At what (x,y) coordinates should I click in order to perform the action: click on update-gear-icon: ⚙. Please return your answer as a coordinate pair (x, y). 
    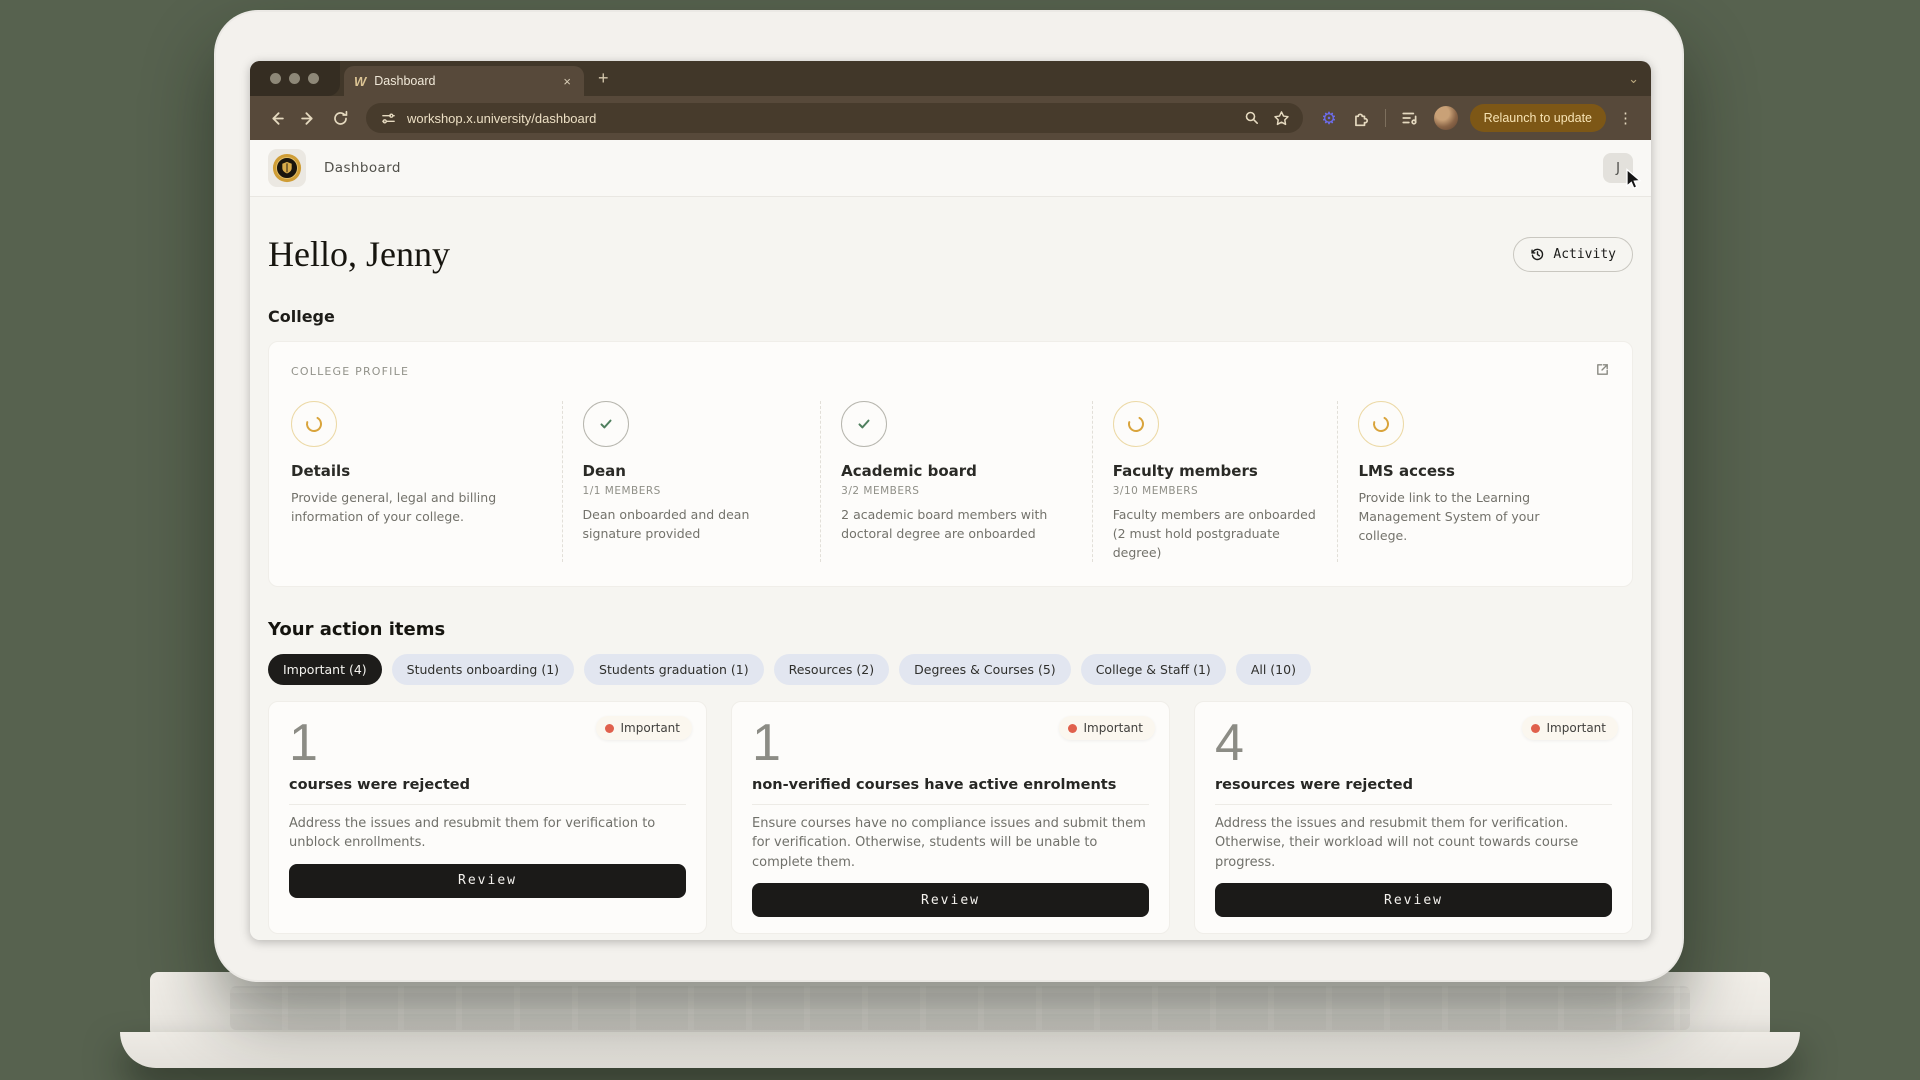
    Looking at the image, I should click on (1328, 118).